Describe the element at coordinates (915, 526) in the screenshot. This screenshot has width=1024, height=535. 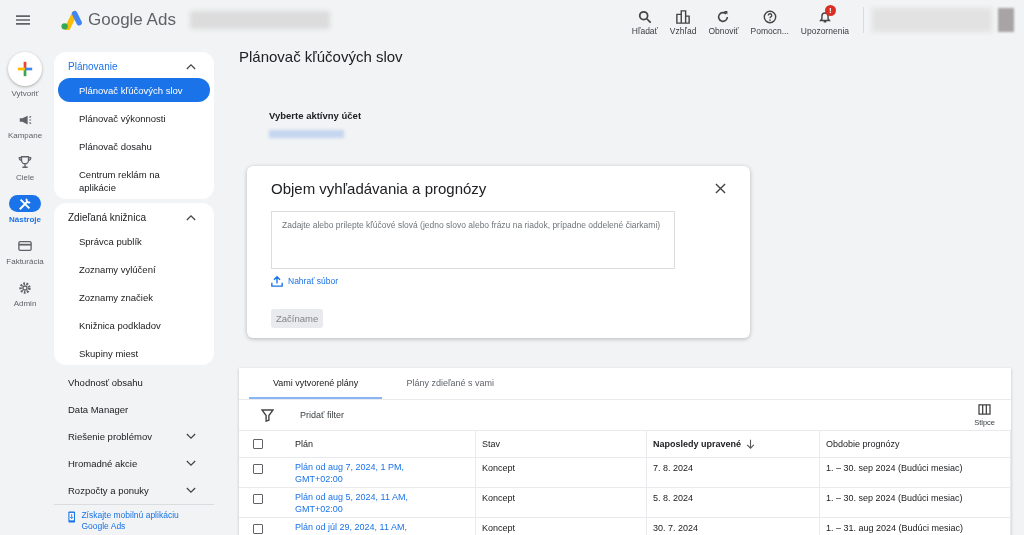
I see `table-cell: 1. – 31. aug 2024 (Budúci mesiac)` at that location.